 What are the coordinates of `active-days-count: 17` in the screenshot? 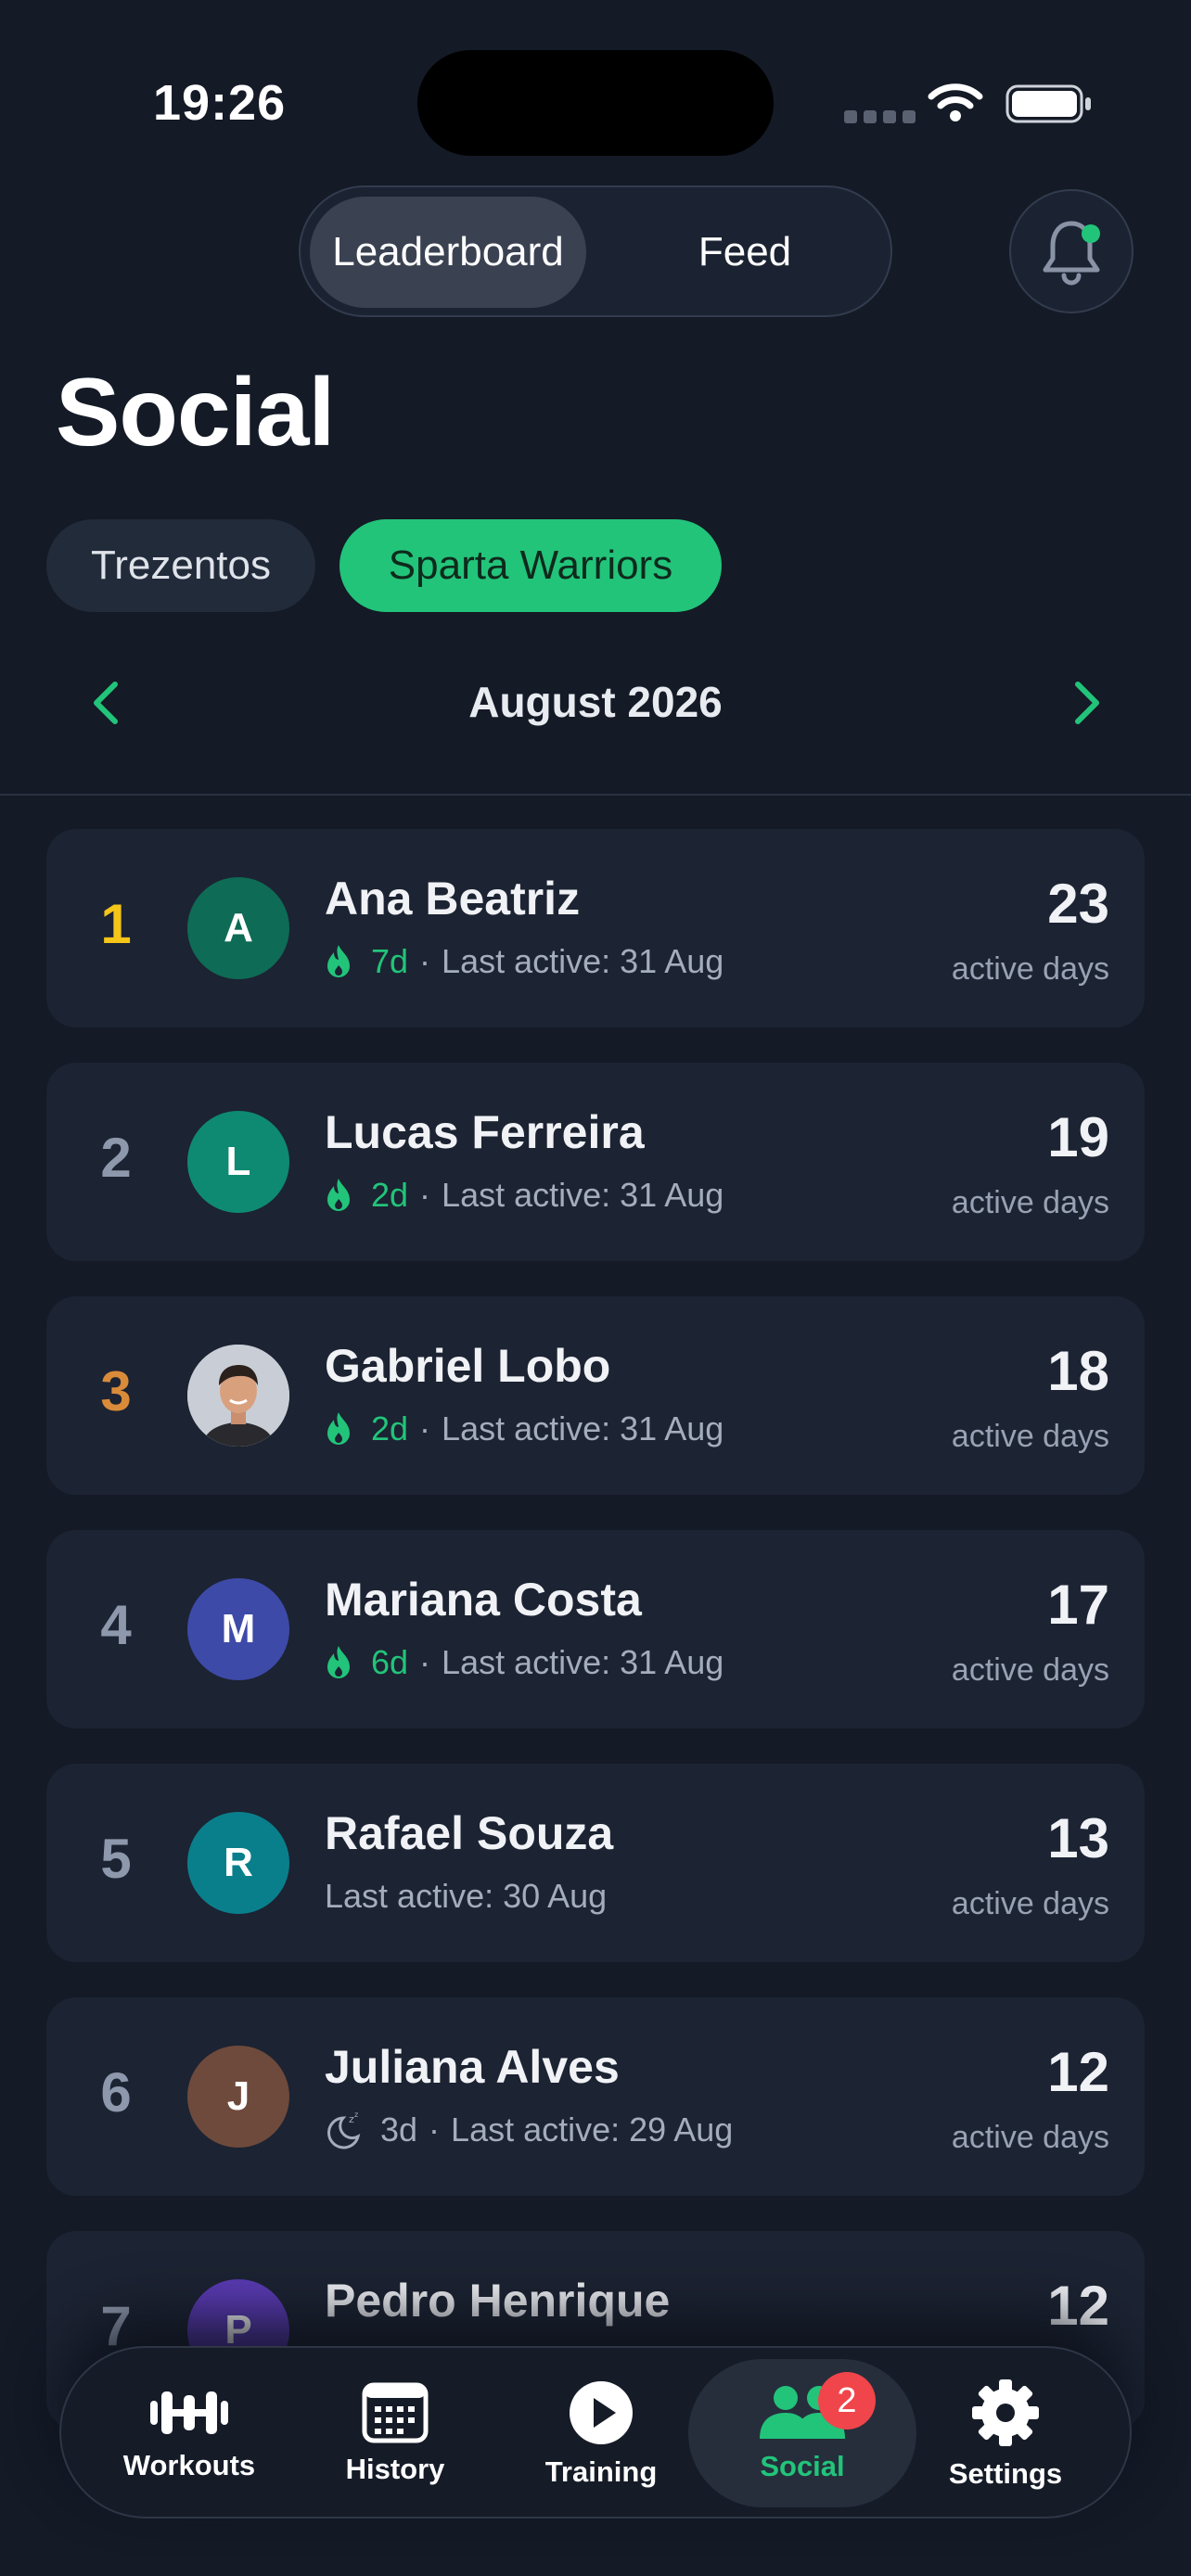 It's located at (1078, 1605).